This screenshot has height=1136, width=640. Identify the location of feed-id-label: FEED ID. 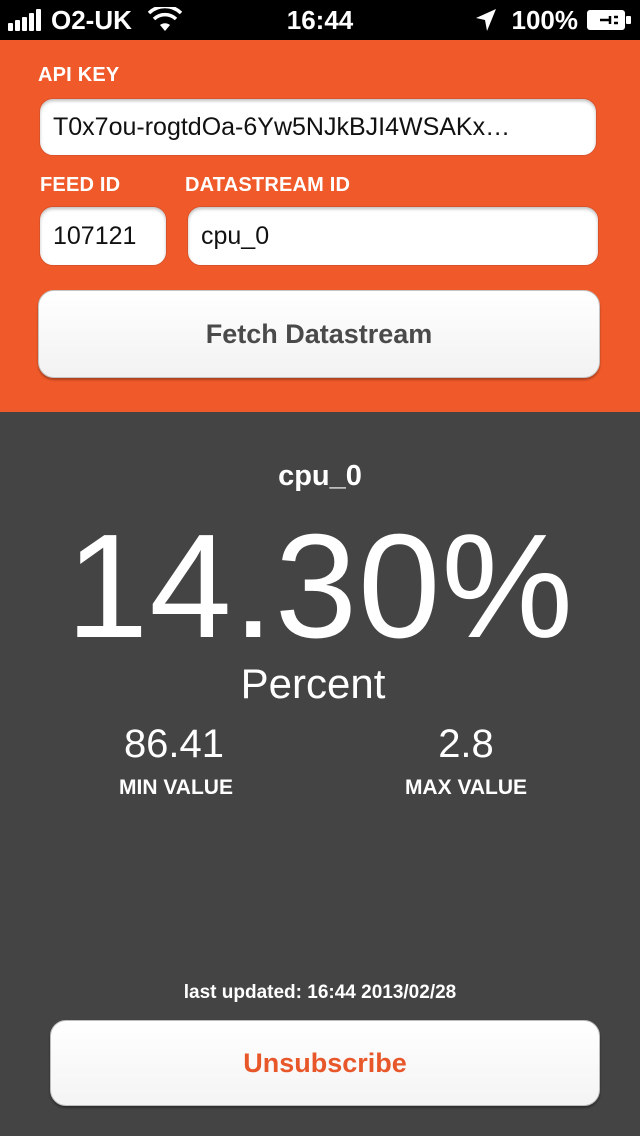
(80, 185).